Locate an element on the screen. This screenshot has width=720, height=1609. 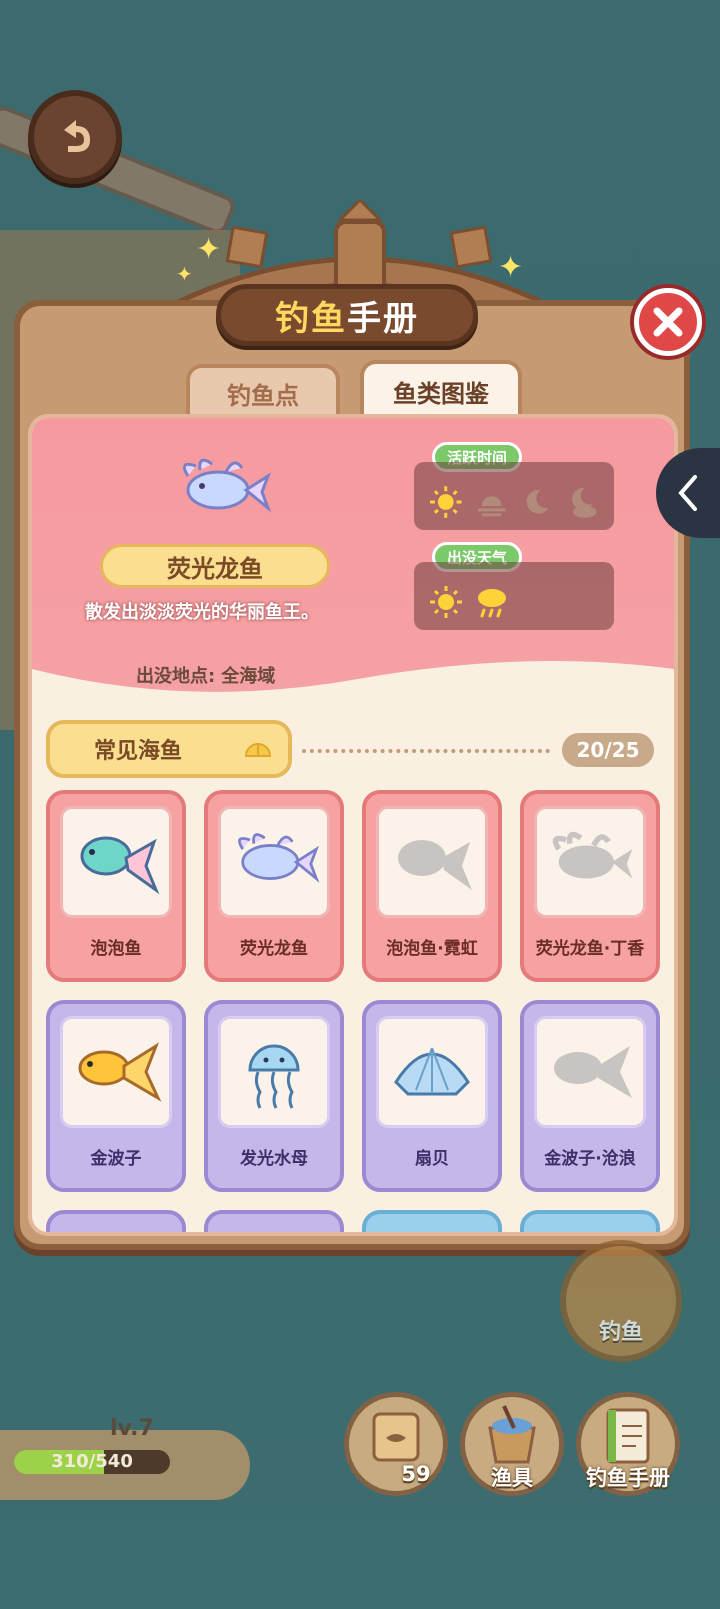
moon-cloud-icon is located at coordinates (584, 503).